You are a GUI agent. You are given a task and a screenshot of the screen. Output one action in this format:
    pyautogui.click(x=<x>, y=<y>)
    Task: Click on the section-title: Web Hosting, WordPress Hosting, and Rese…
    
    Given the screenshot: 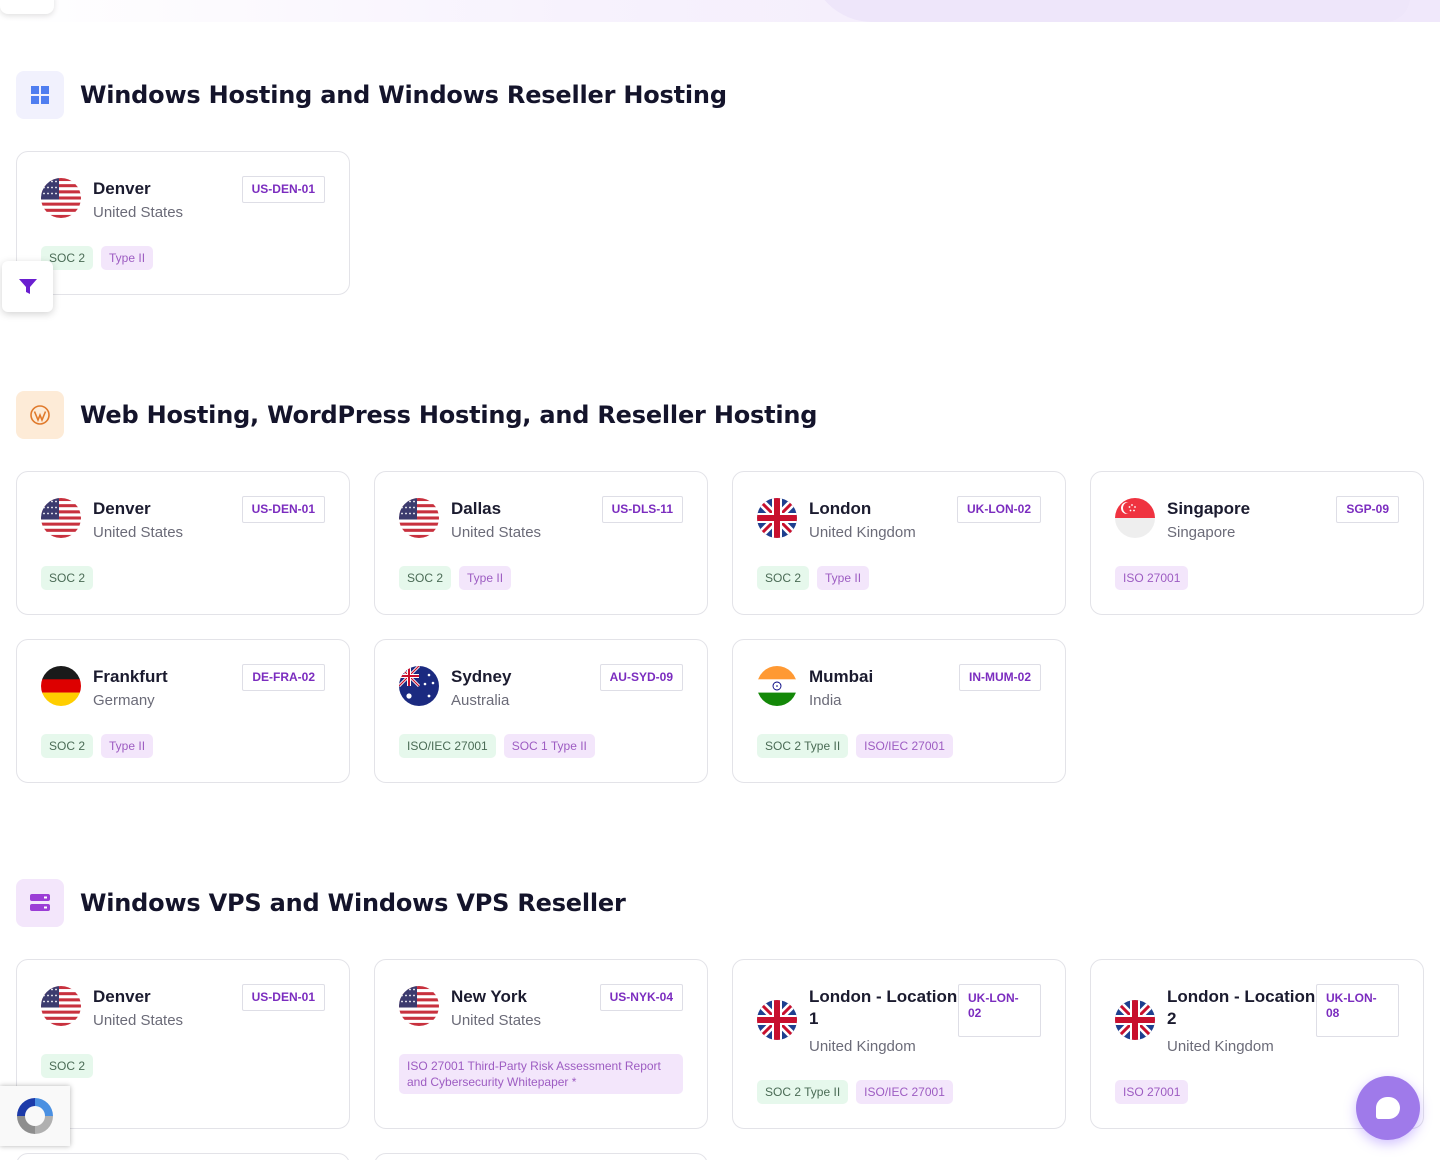 What is the action you would take?
    pyautogui.click(x=449, y=415)
    